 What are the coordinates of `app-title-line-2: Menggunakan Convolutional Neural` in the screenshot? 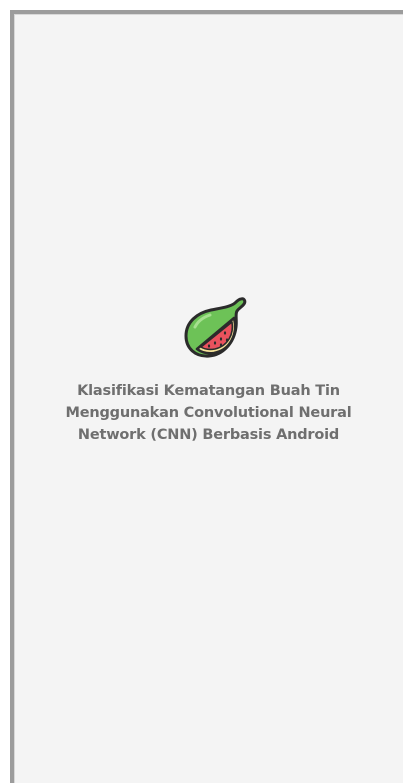 It's located at (208, 413).